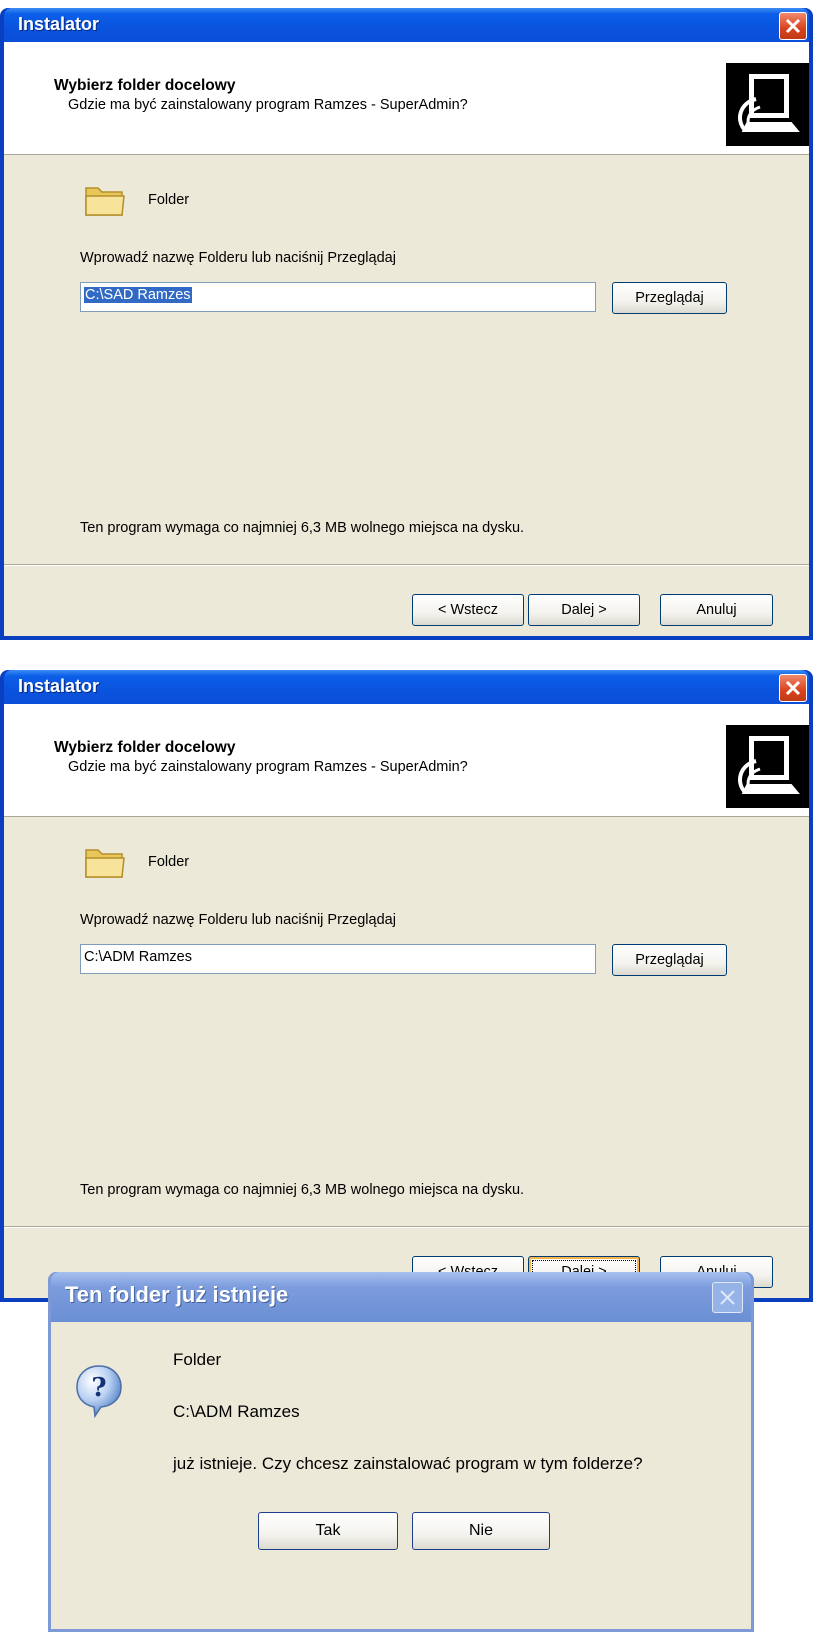 The image size is (817, 1641). I want to click on next-button: Dalej >, so click(584, 610).